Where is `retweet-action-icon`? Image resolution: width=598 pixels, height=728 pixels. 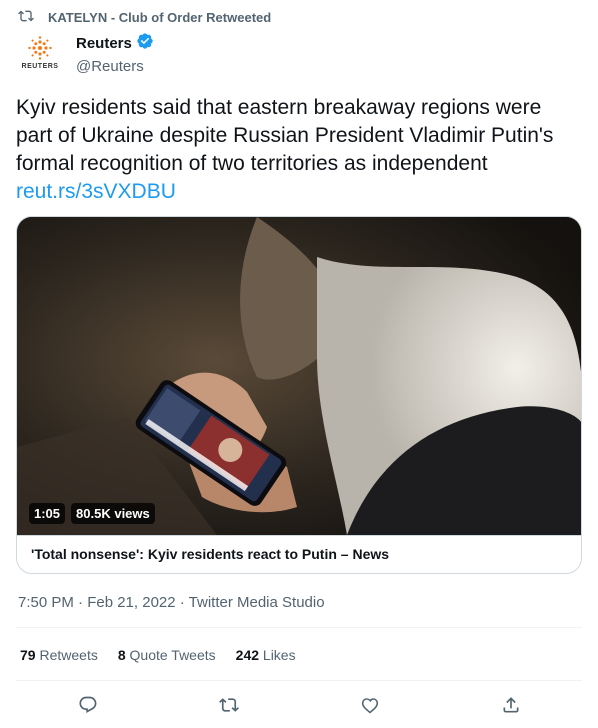 retweet-action-icon is located at coordinates (229, 705).